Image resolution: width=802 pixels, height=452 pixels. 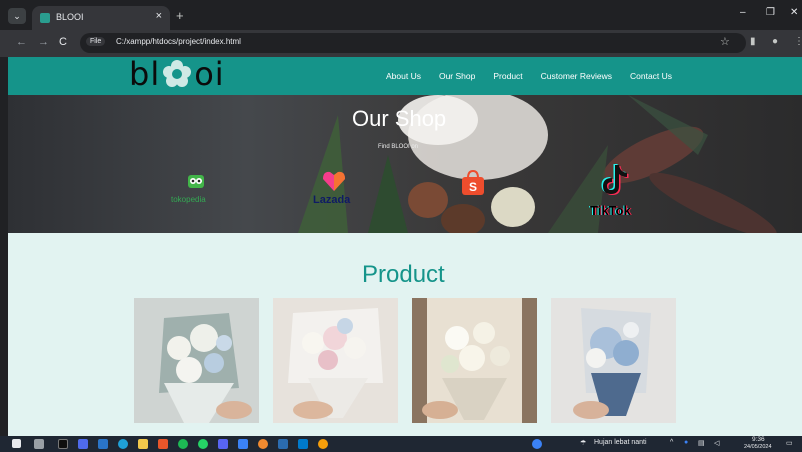 I want to click on chrome-icon, so click(x=263, y=444).